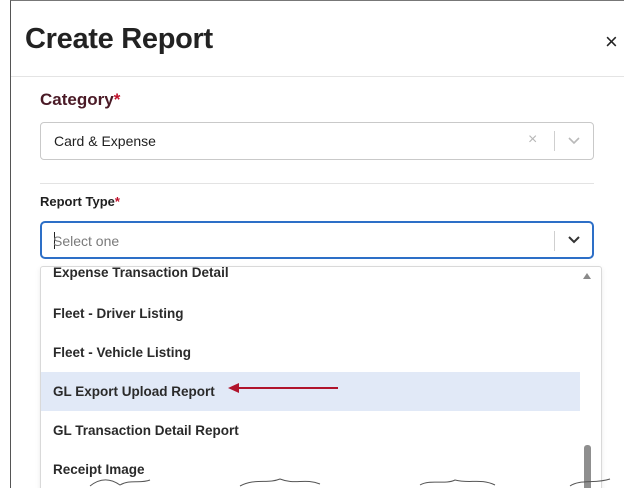 The image size is (624, 488). I want to click on option-label: Fleet - Driver Listing, so click(118, 313).